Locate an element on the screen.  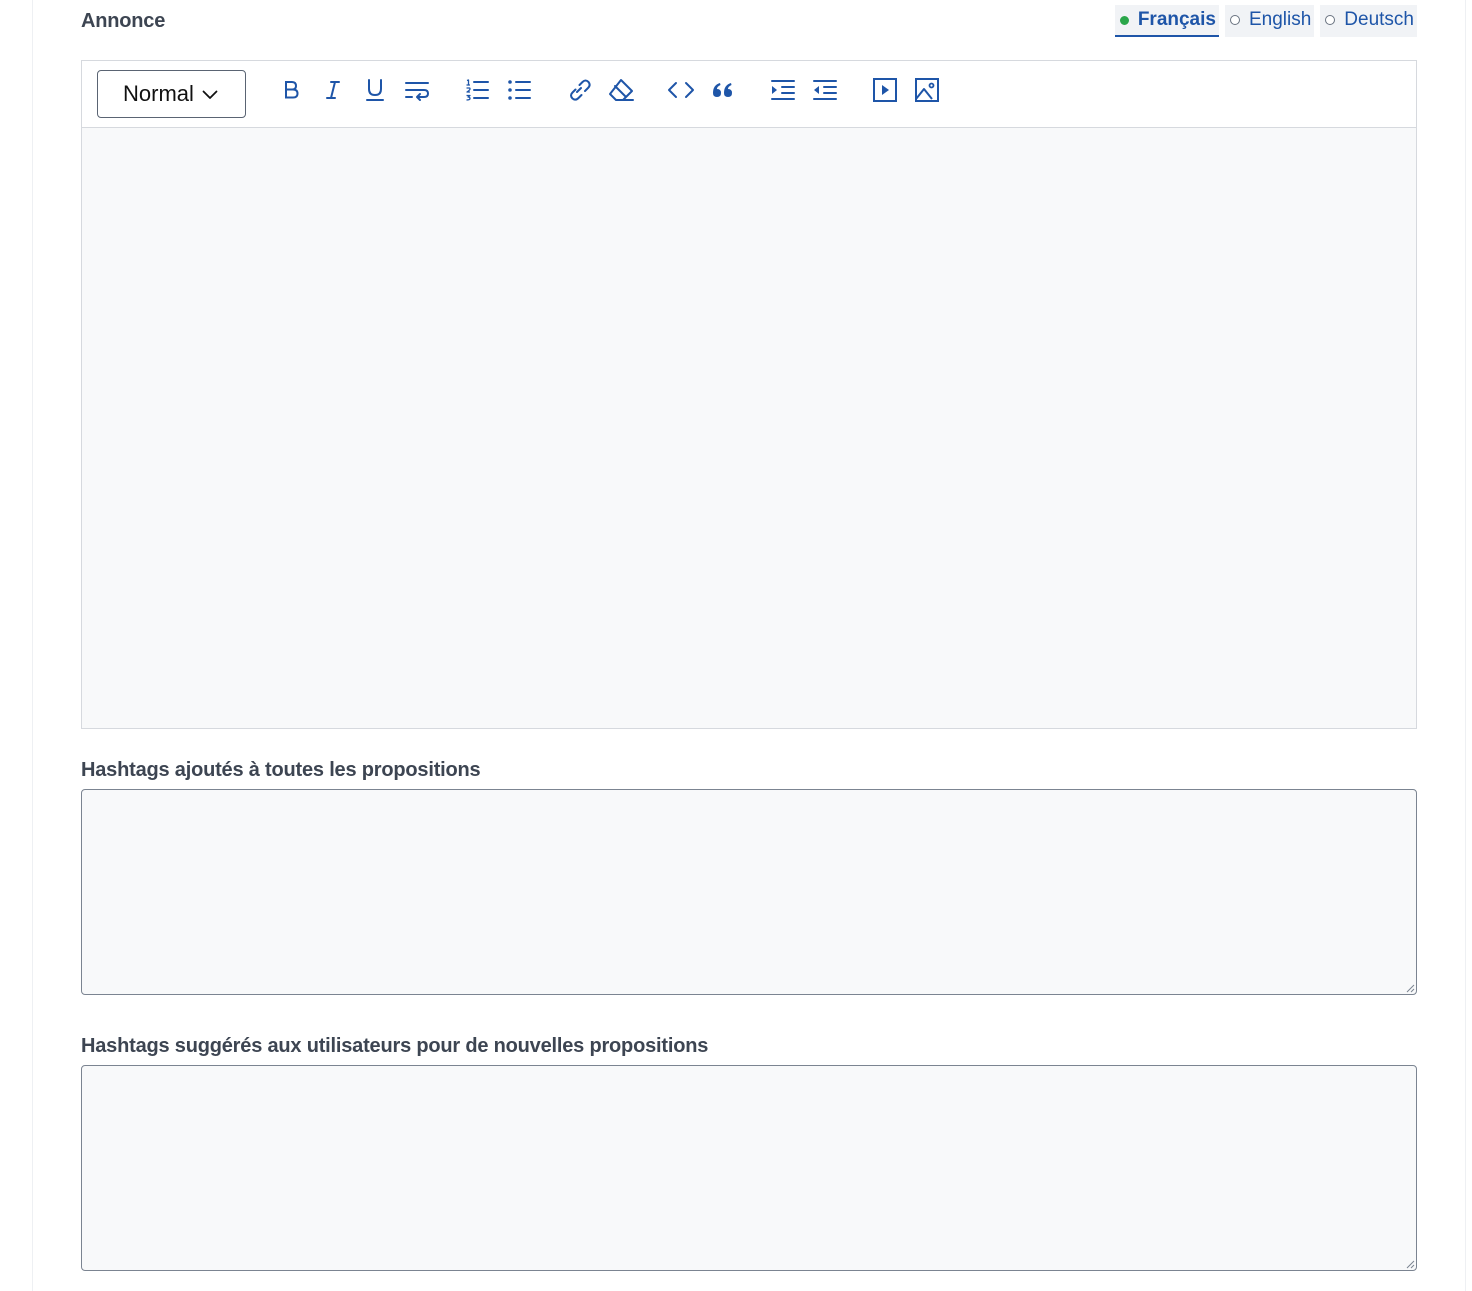
outdent-button is located at coordinates (825, 90).